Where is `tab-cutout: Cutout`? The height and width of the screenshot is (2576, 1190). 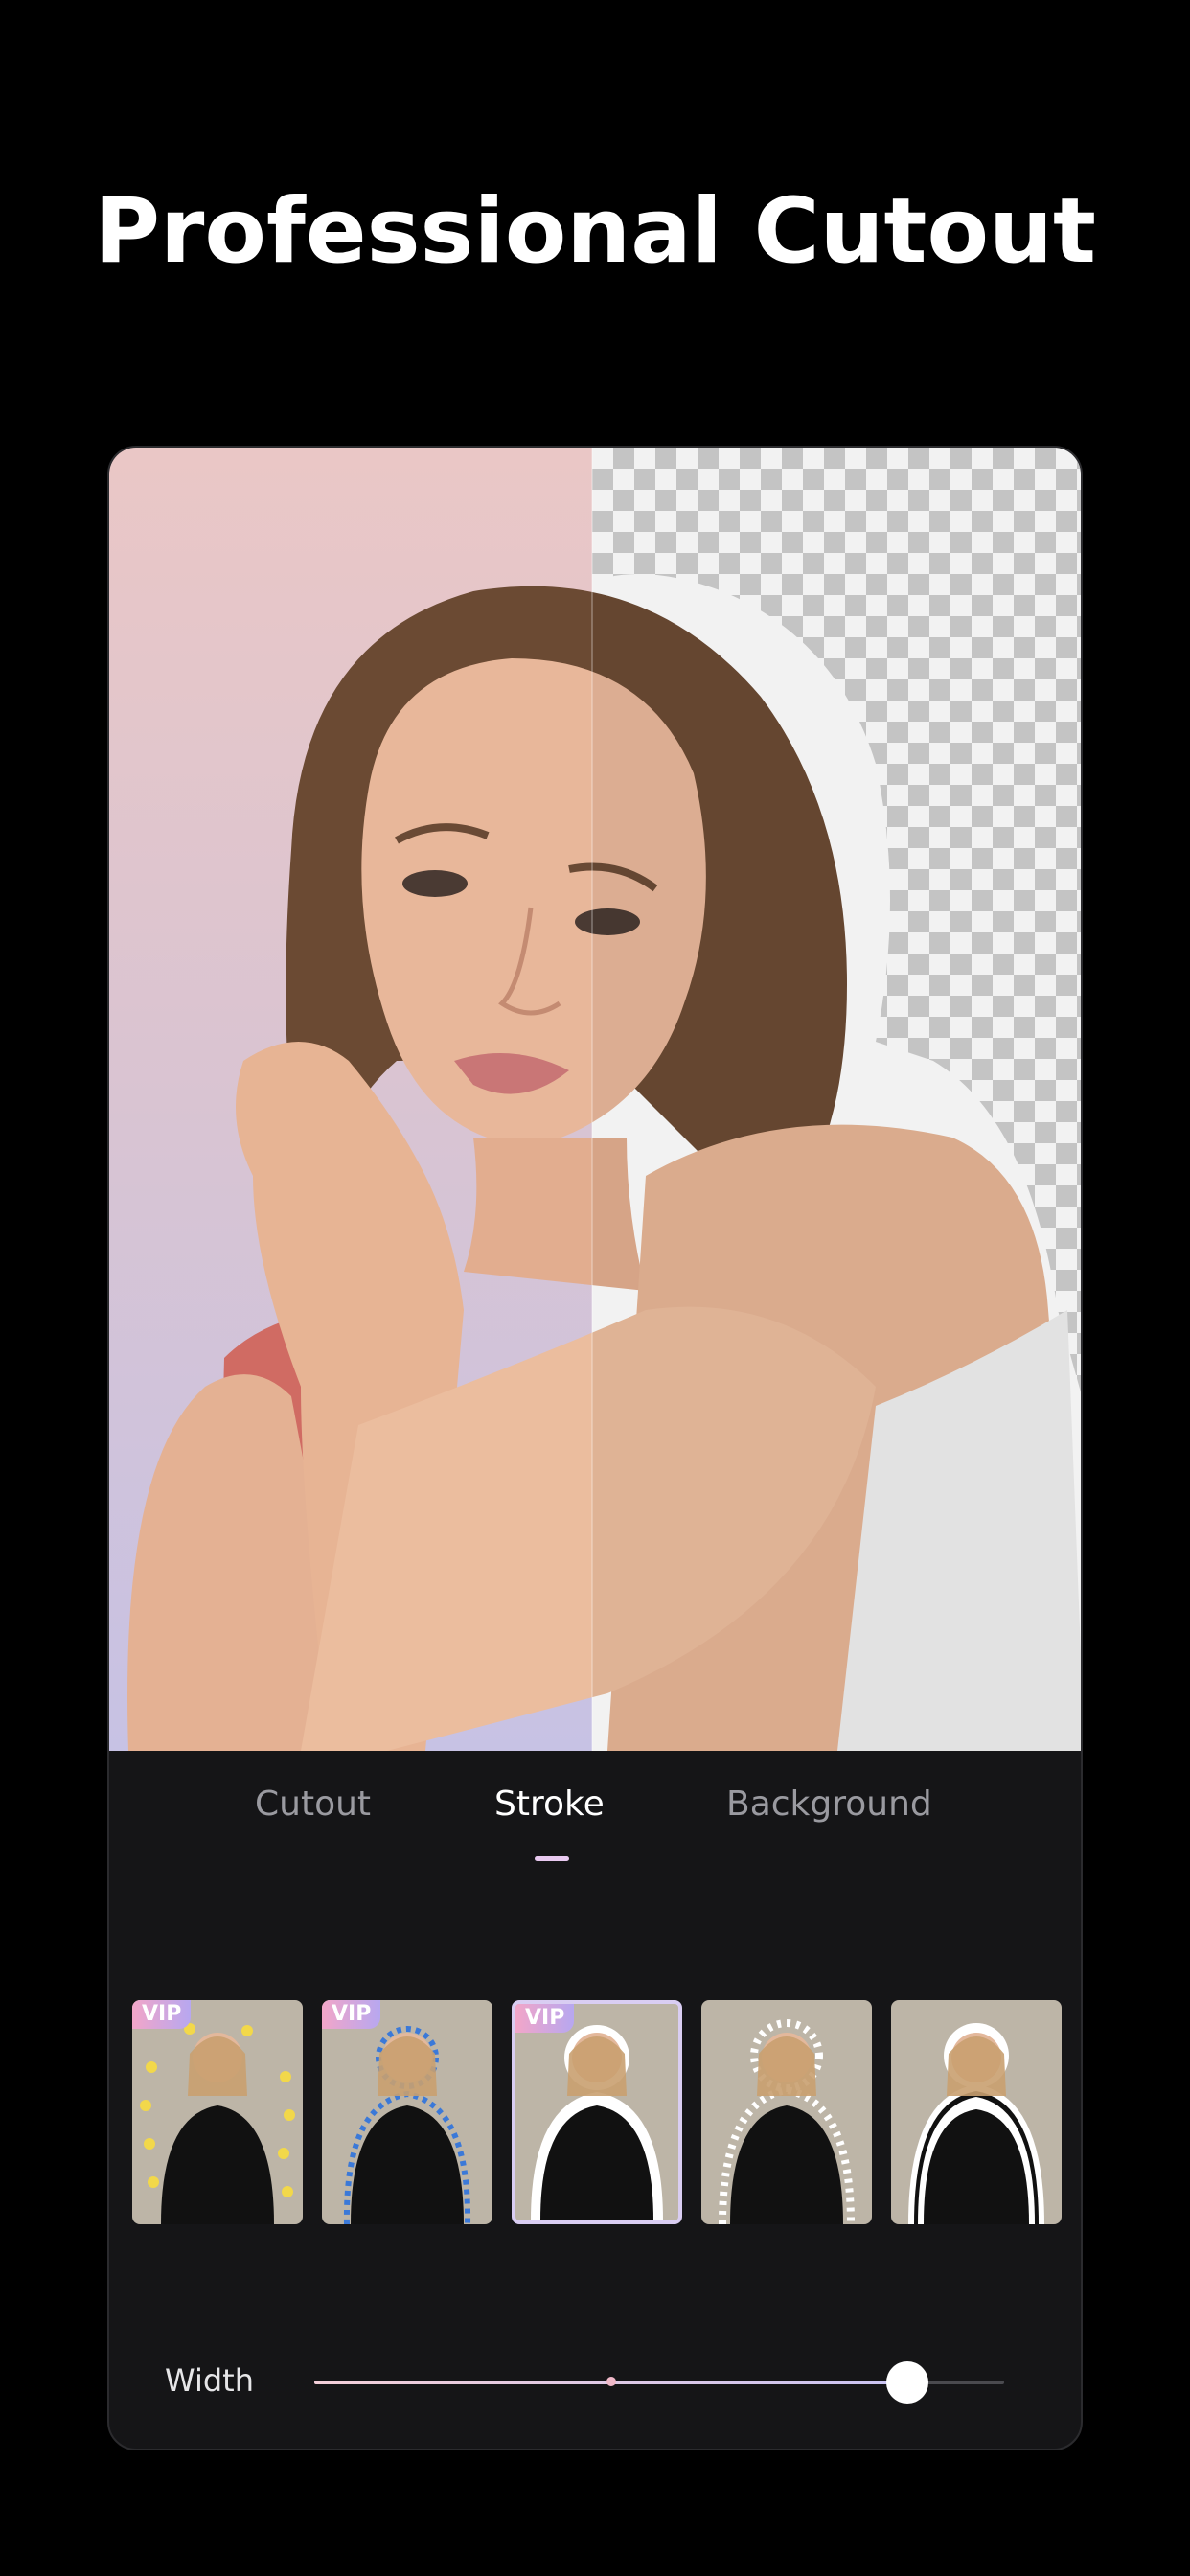 tab-cutout: Cutout is located at coordinates (313, 1804).